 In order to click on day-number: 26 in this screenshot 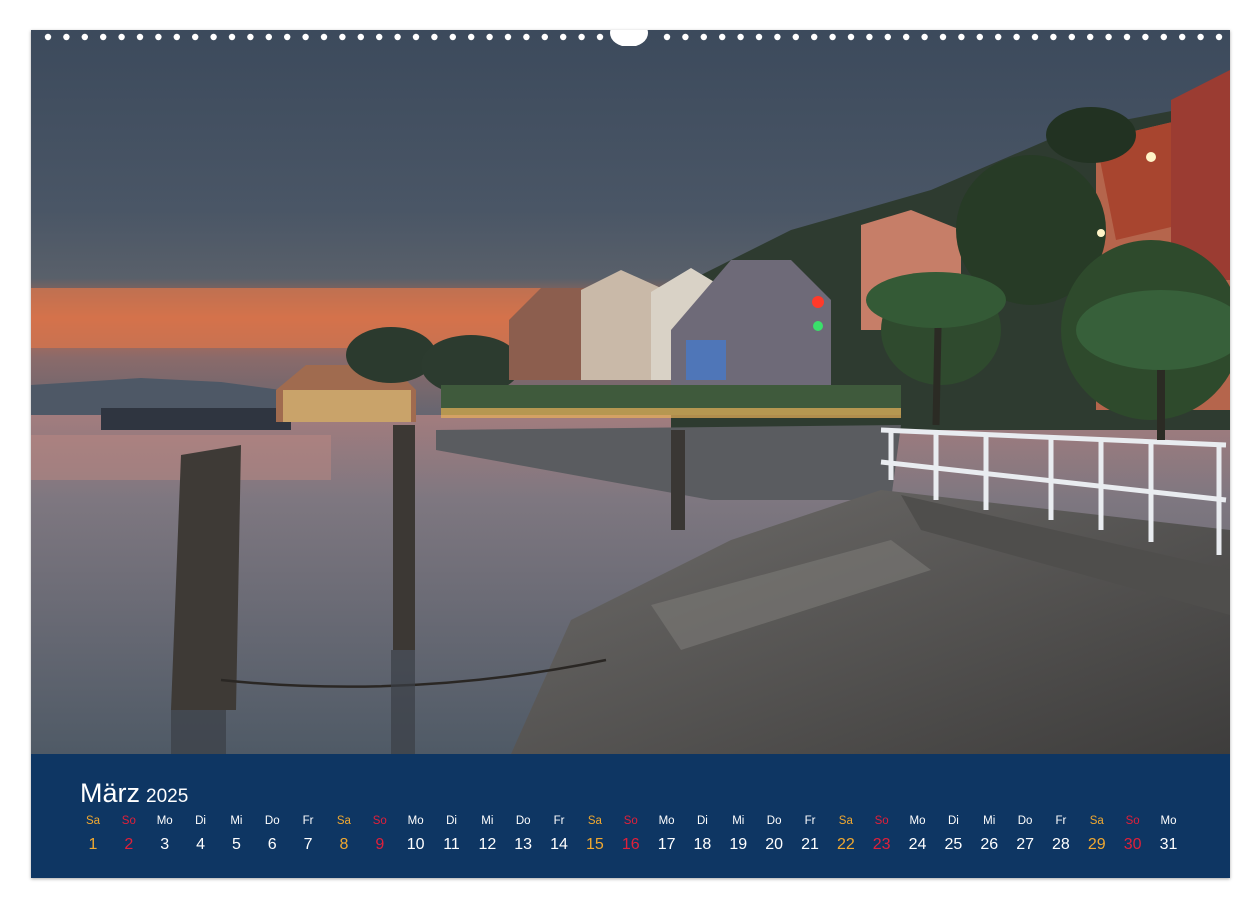, I will do `click(989, 844)`.